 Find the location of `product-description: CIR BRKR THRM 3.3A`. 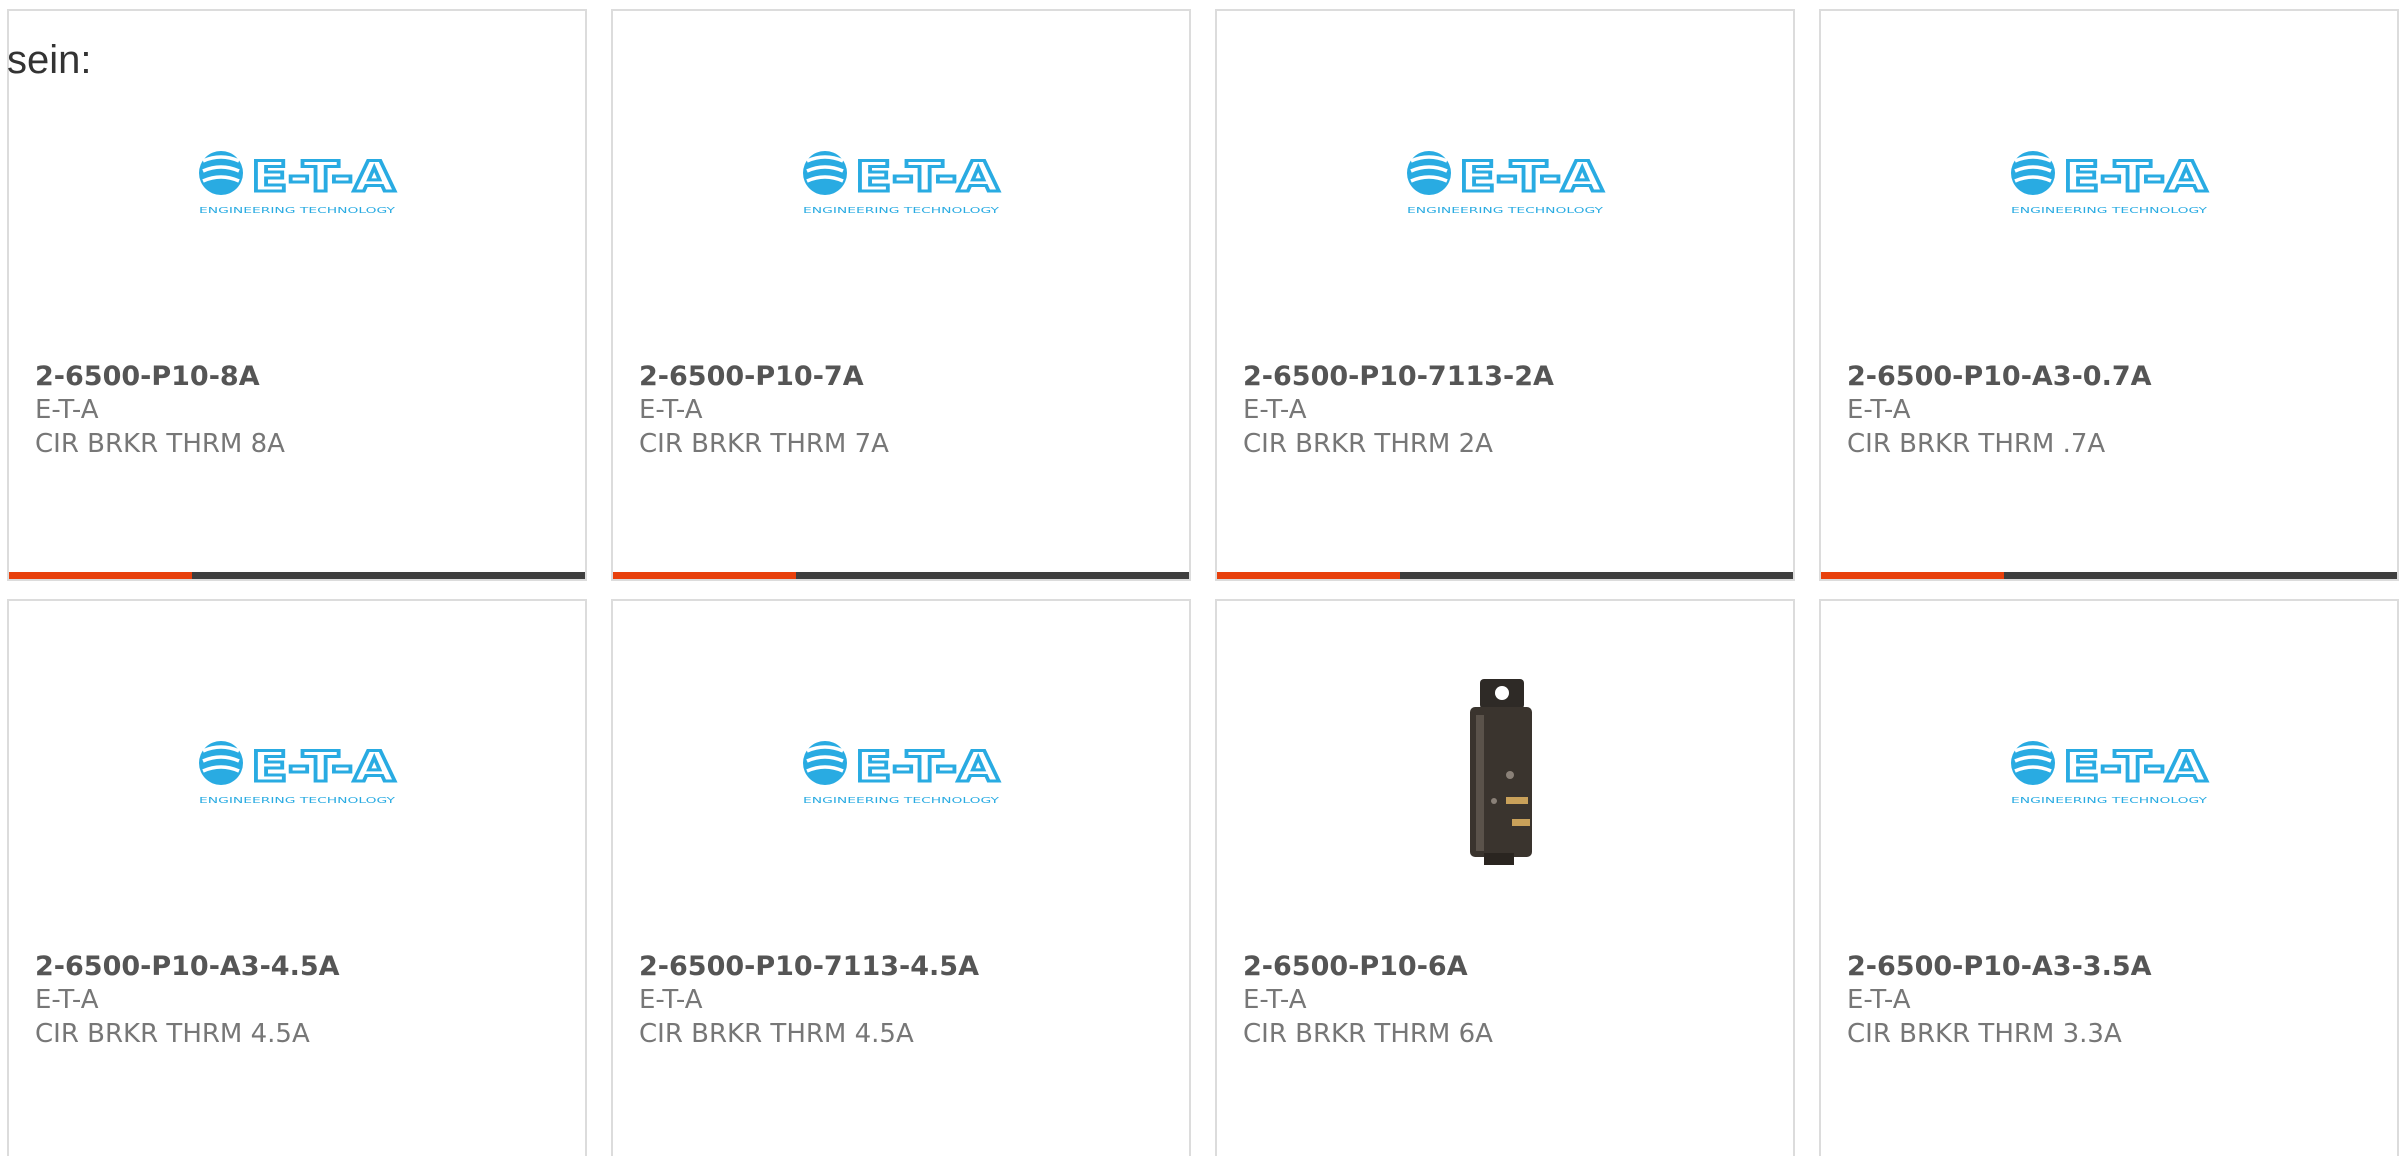

product-description: CIR BRKR THRM 3.3A is located at coordinates (1984, 1034).